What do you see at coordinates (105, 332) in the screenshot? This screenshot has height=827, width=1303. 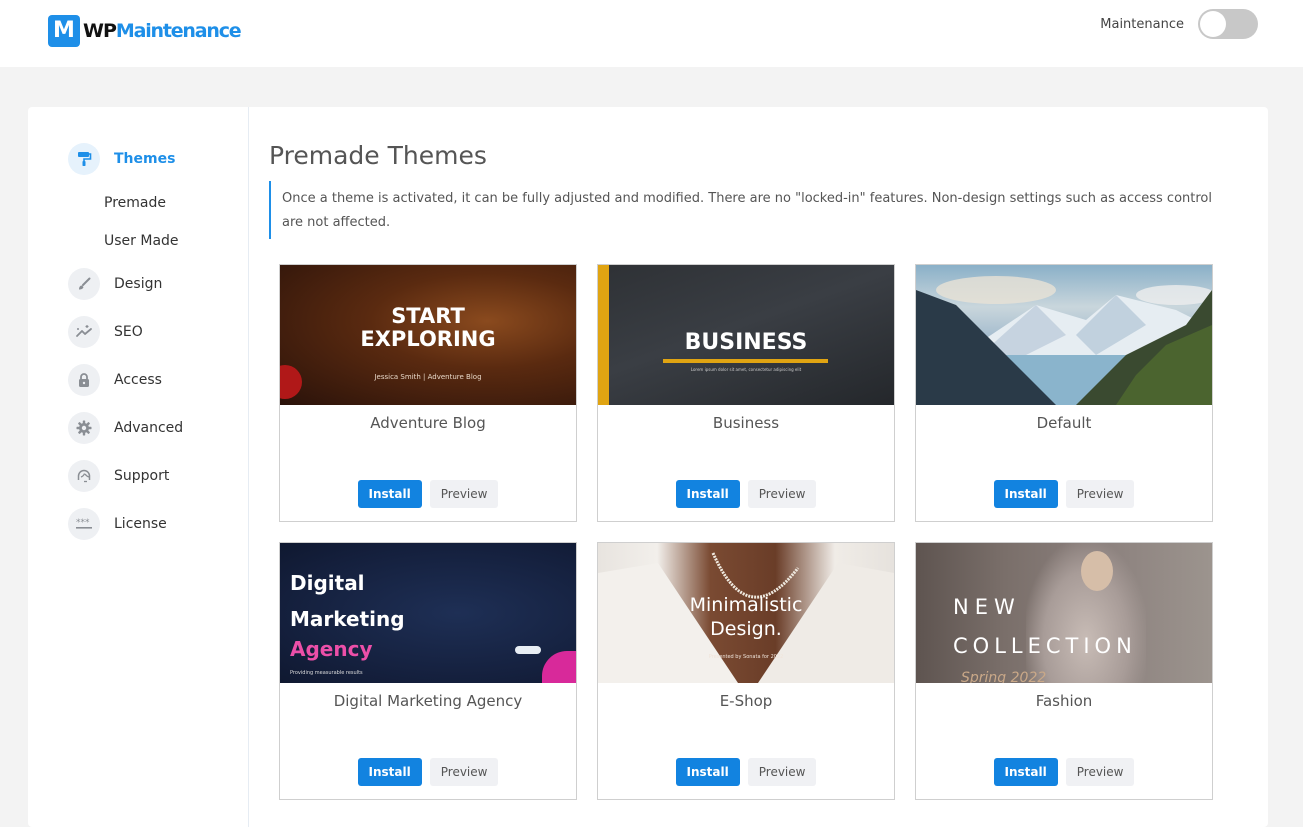 I see `sidebar-item-seo: SEO` at bounding box center [105, 332].